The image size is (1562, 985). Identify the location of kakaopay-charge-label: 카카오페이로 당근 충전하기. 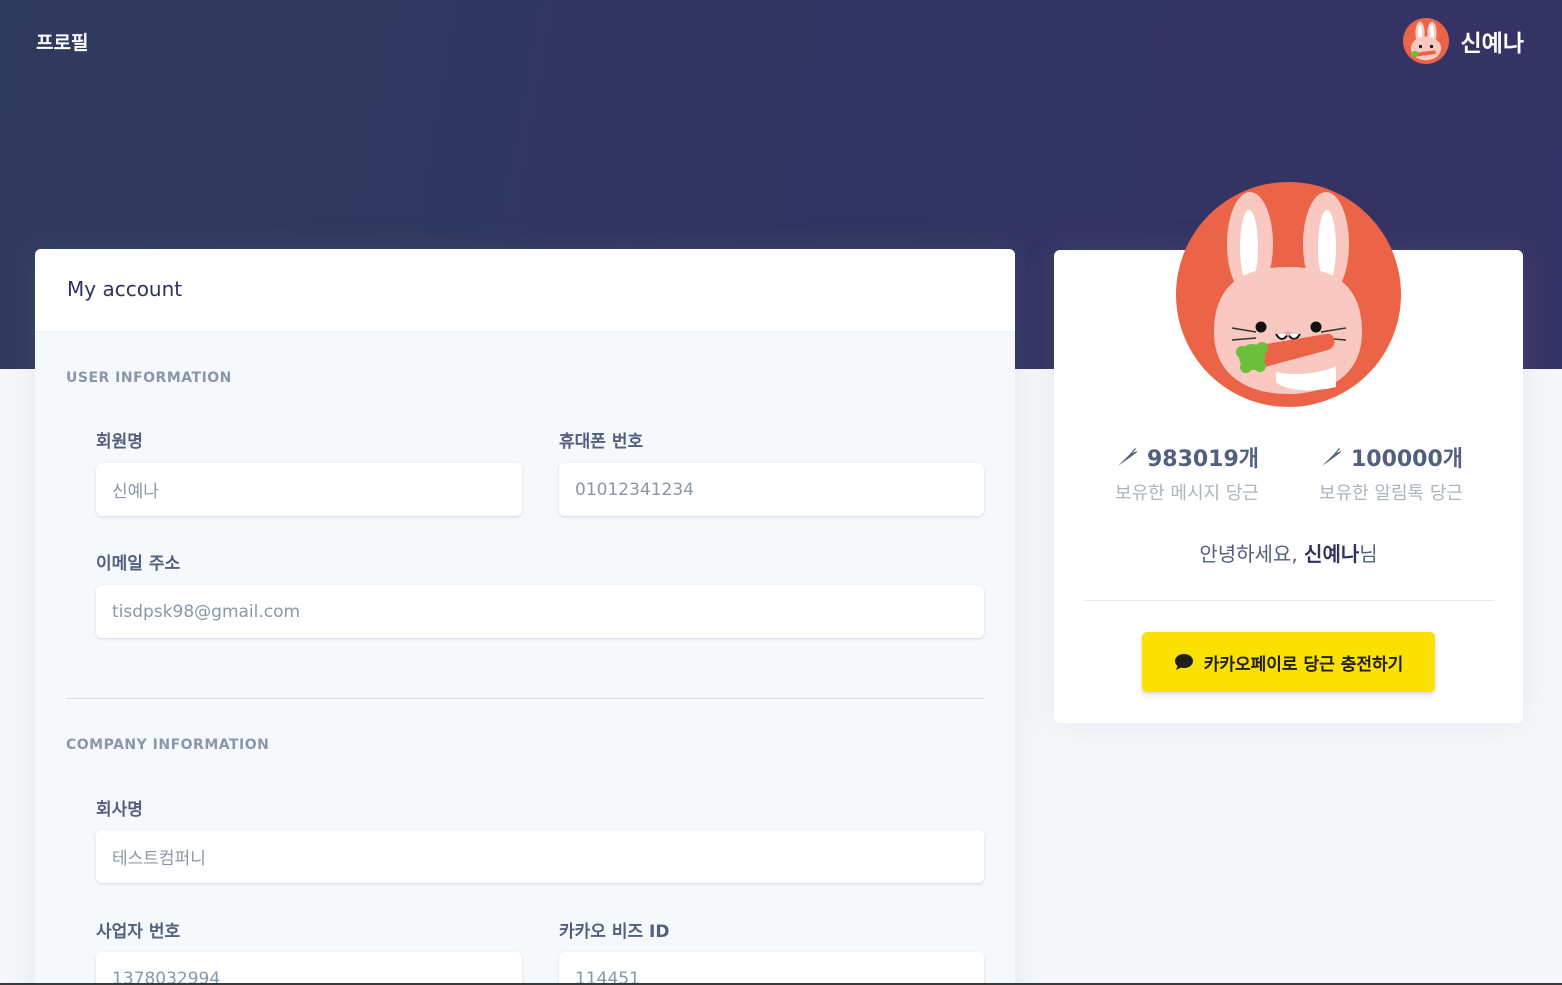
(1303, 664).